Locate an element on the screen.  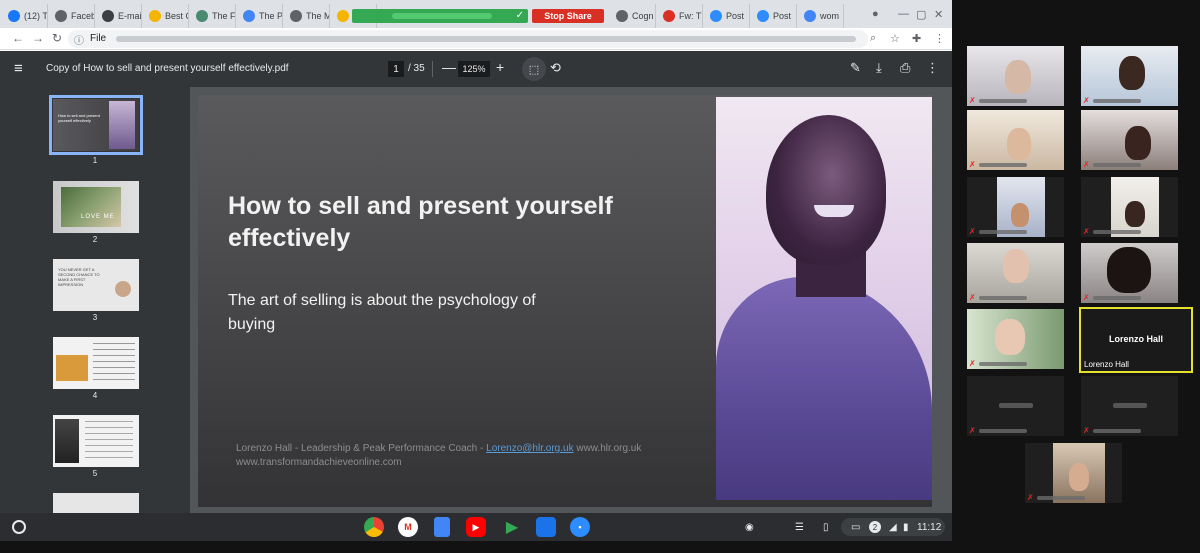
zoom-level-input: 125% is located at coordinates (474, 69).